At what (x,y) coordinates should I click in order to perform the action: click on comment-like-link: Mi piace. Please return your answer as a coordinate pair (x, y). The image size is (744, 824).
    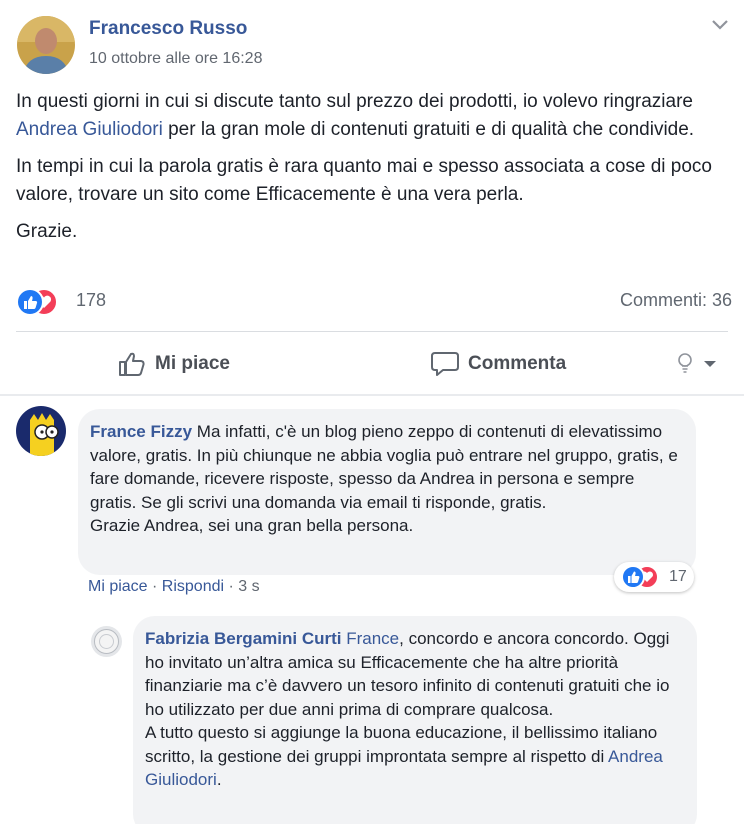
    Looking at the image, I should click on (118, 586).